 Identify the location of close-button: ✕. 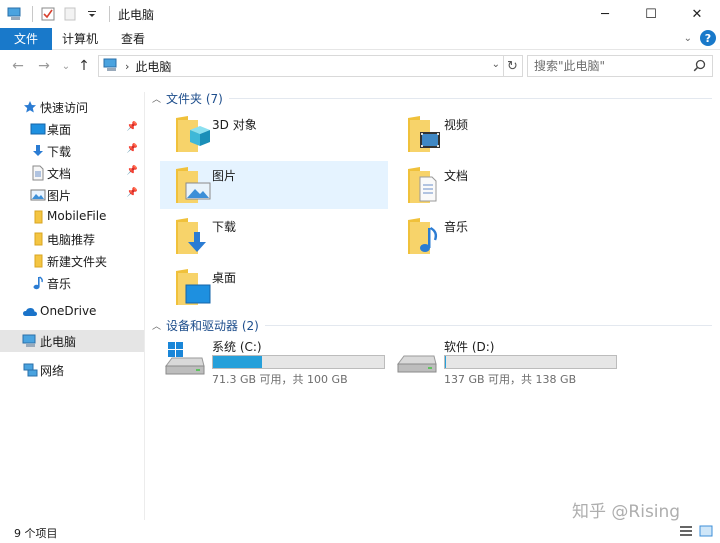
(697, 14).